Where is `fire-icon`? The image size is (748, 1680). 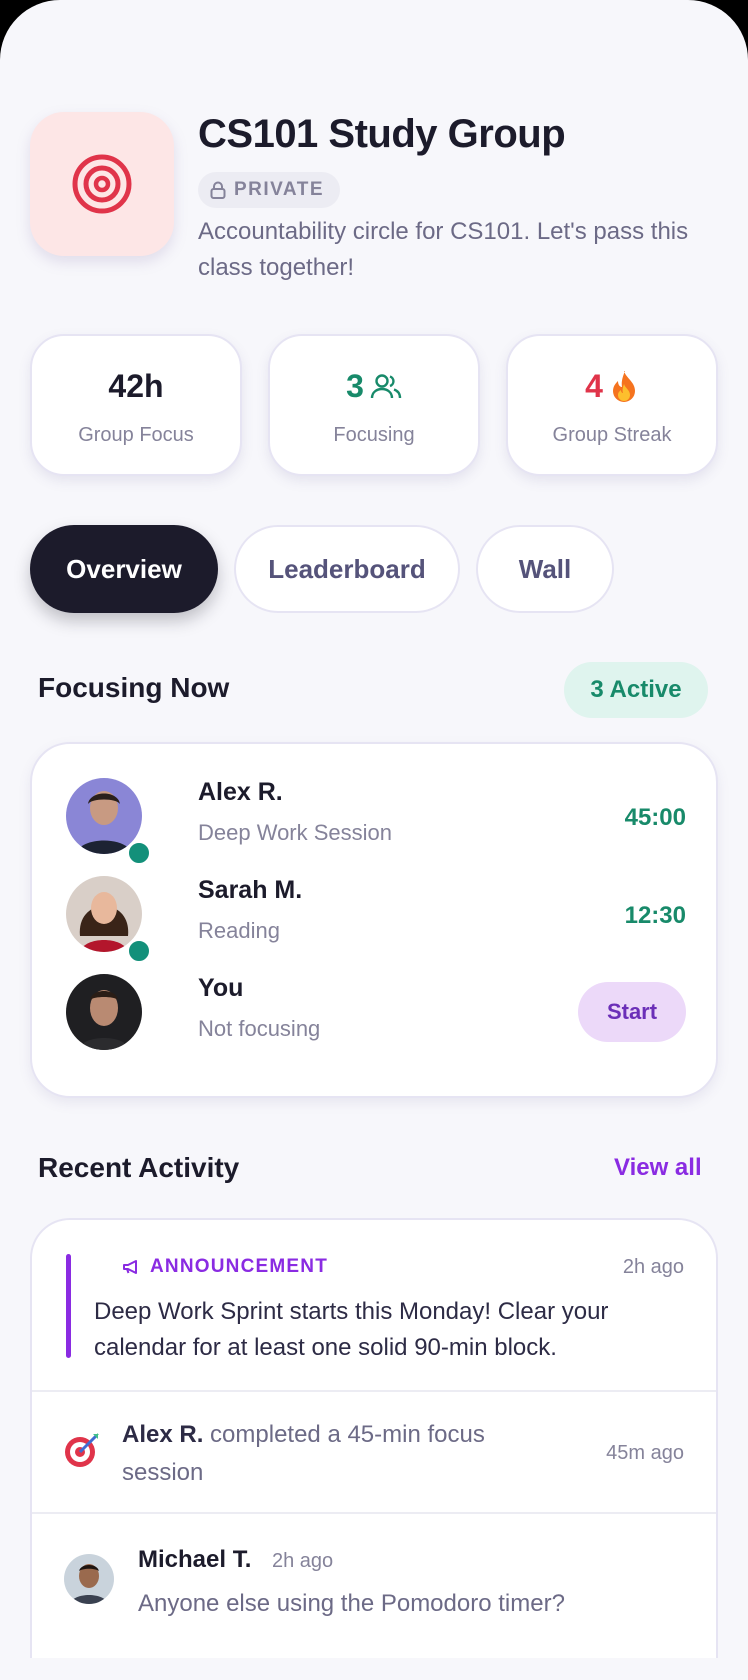 fire-icon is located at coordinates (623, 386).